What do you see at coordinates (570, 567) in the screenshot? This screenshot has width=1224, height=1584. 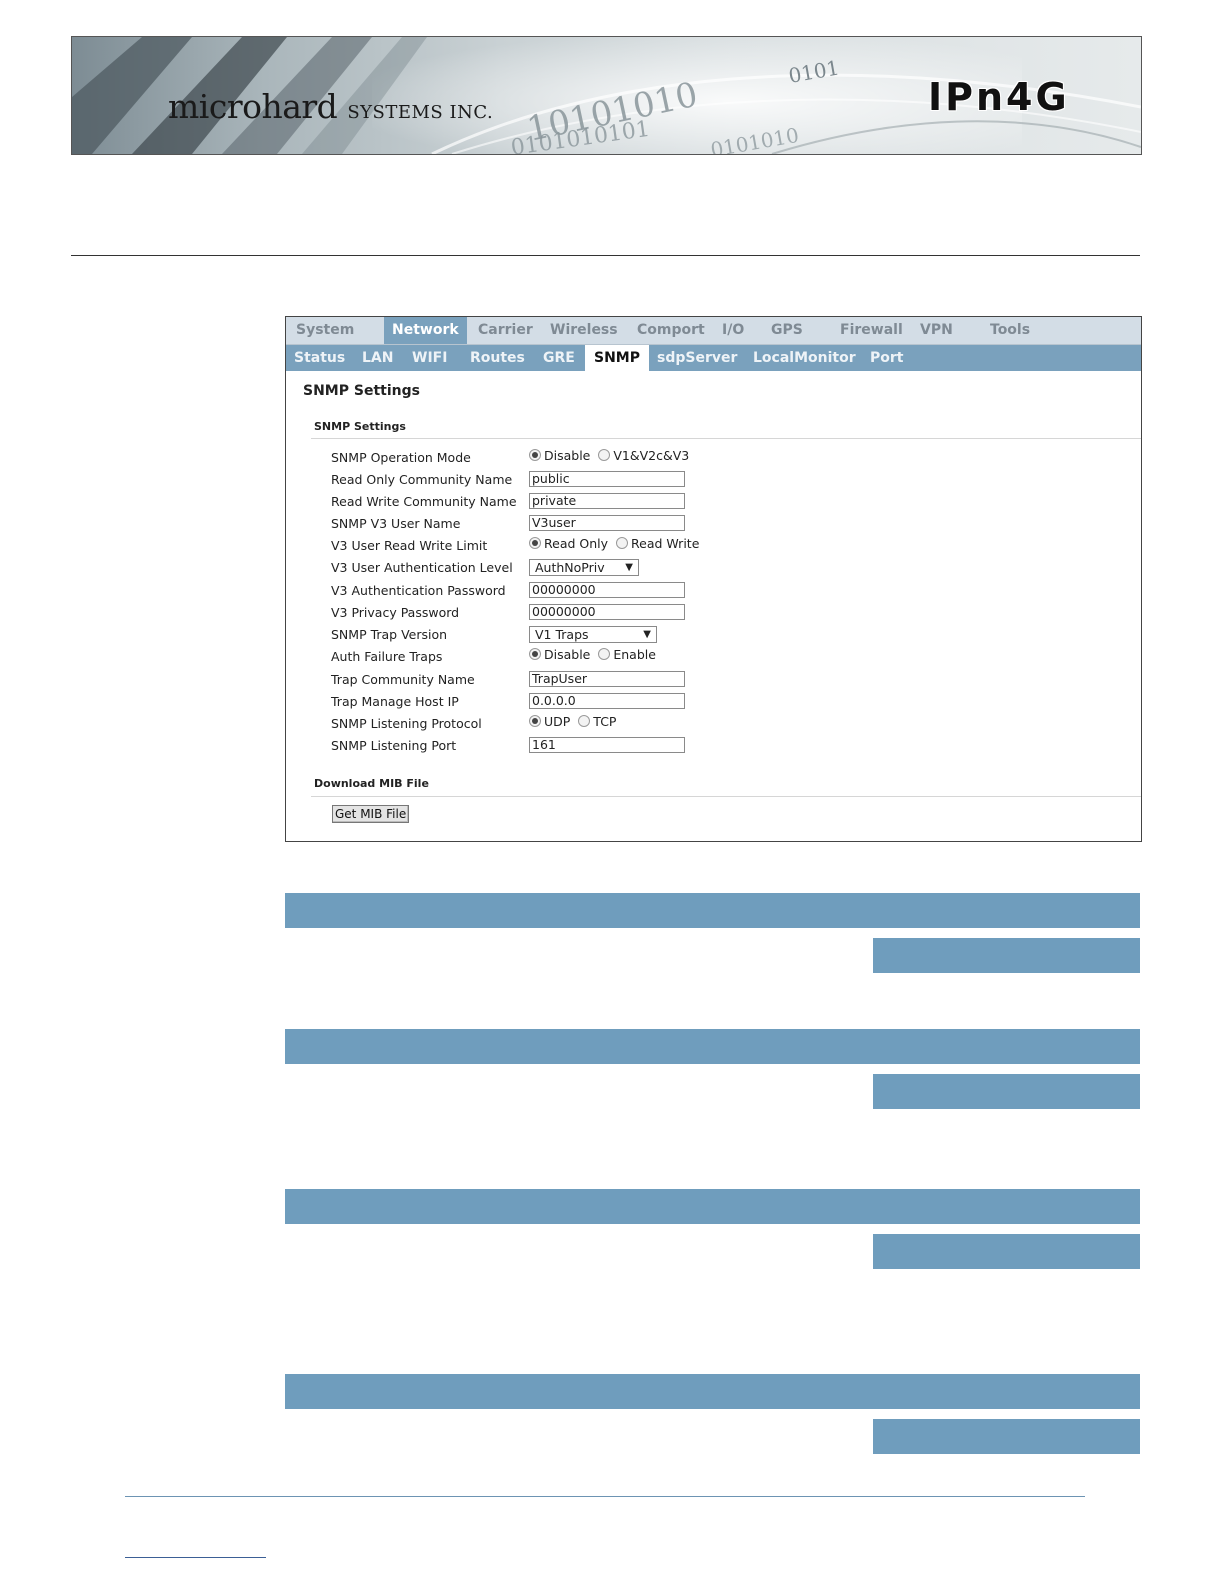 I see `select-v3-auth-level-value: AuthNoPriv` at bounding box center [570, 567].